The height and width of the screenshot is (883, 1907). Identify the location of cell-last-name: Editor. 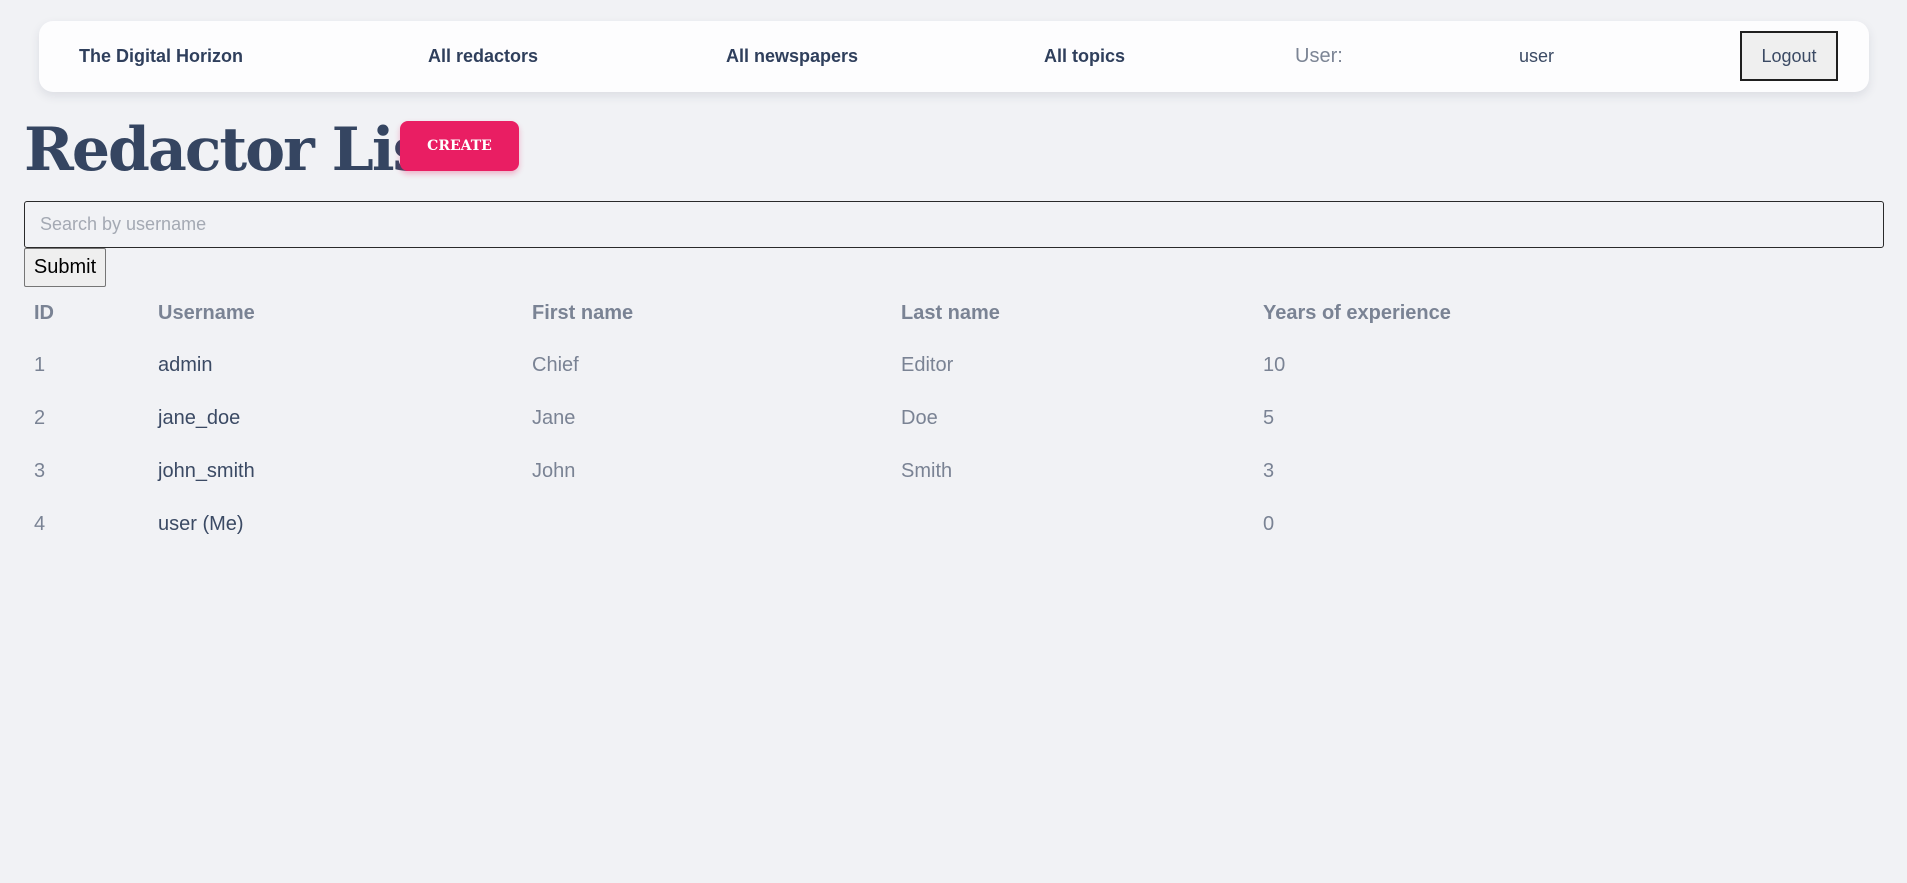
(927, 365).